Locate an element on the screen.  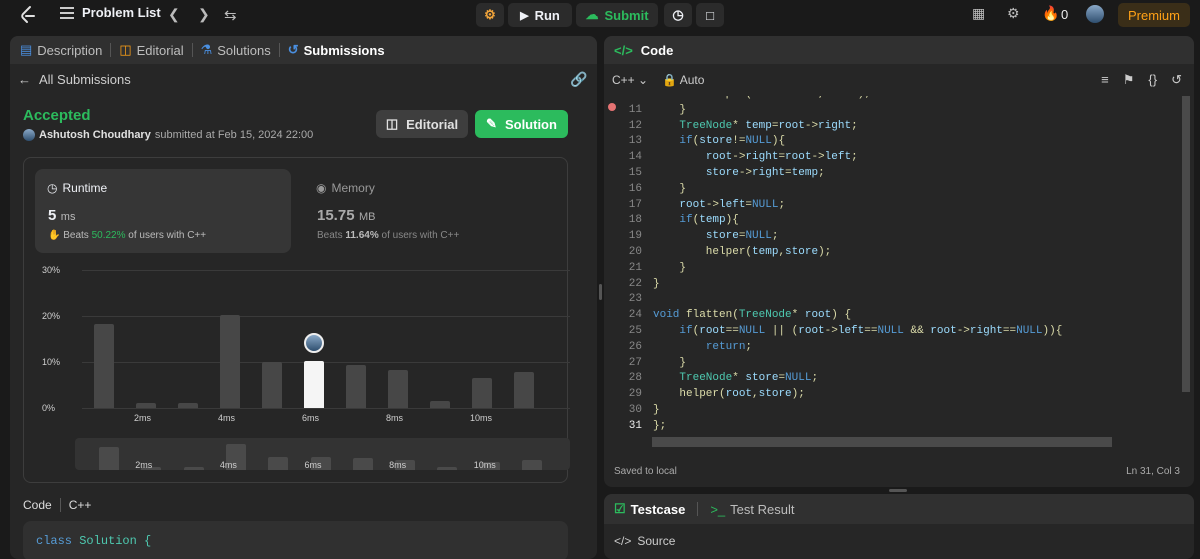
avatar is located at coordinates (1095, 14).